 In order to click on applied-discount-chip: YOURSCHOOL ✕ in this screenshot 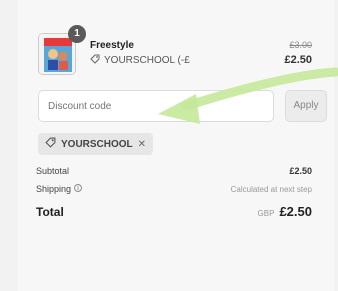, I will do `click(96, 144)`.